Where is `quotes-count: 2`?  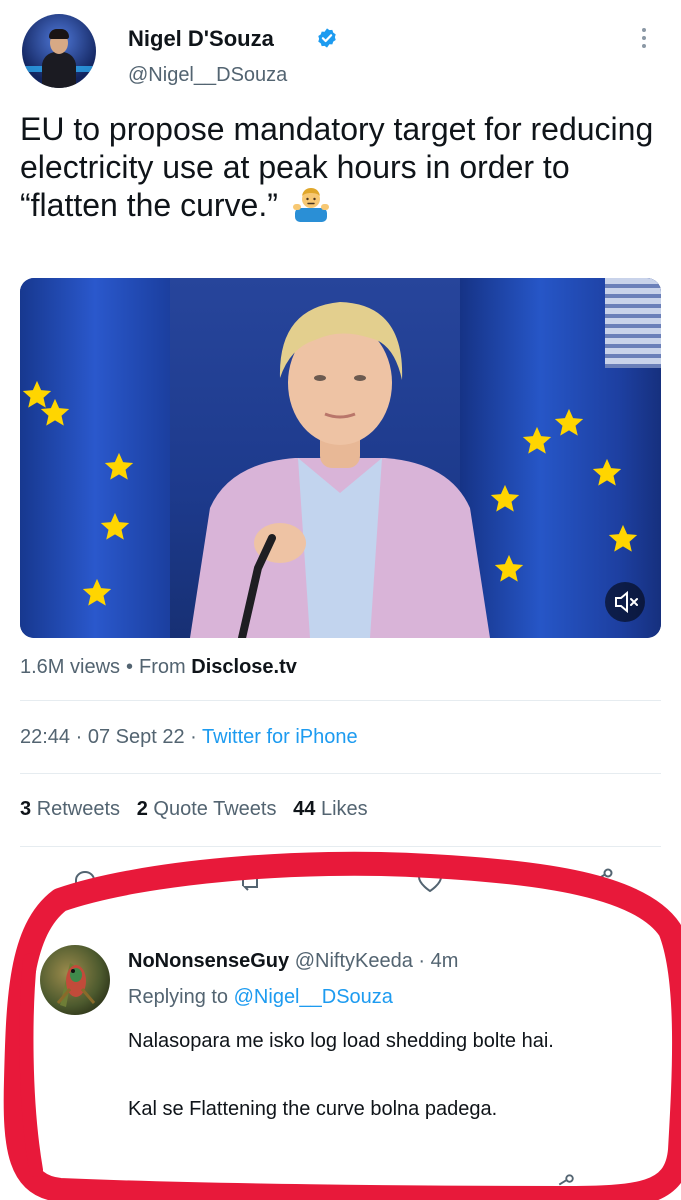
quotes-count: 2 is located at coordinates (142, 809).